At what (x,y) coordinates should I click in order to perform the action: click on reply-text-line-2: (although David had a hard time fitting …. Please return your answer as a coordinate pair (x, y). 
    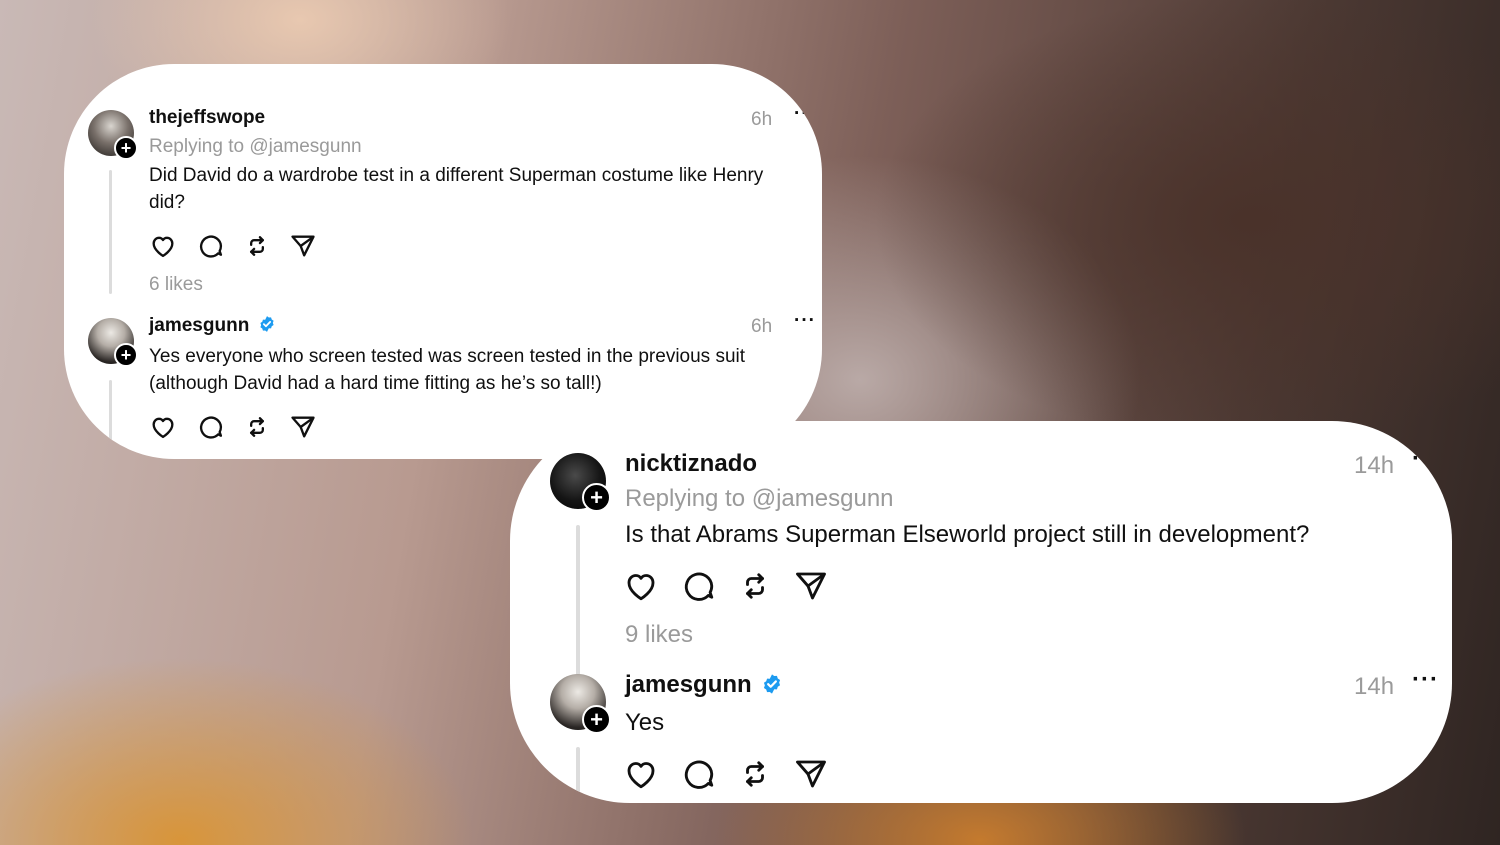
    Looking at the image, I should click on (375, 383).